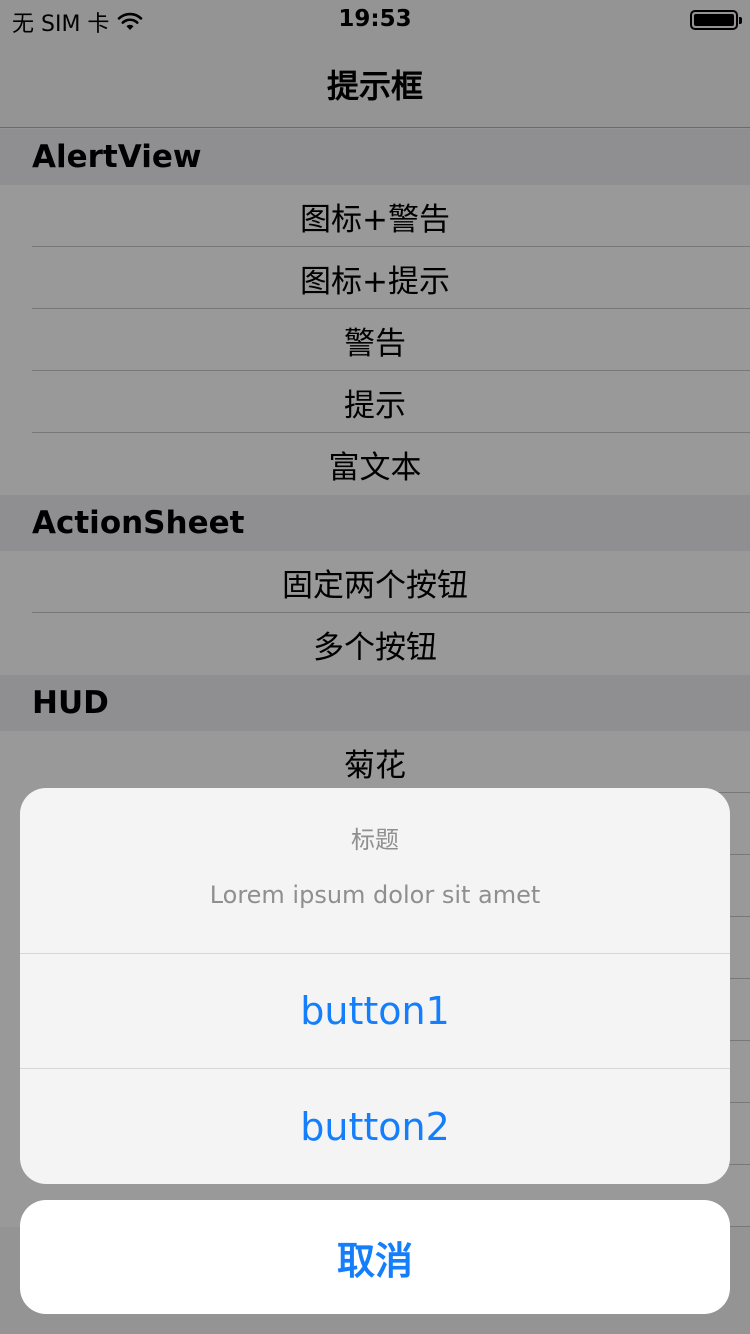 The image size is (750, 1334). What do you see at coordinates (375, 1126) in the screenshot?
I see `button2-button: button2` at bounding box center [375, 1126].